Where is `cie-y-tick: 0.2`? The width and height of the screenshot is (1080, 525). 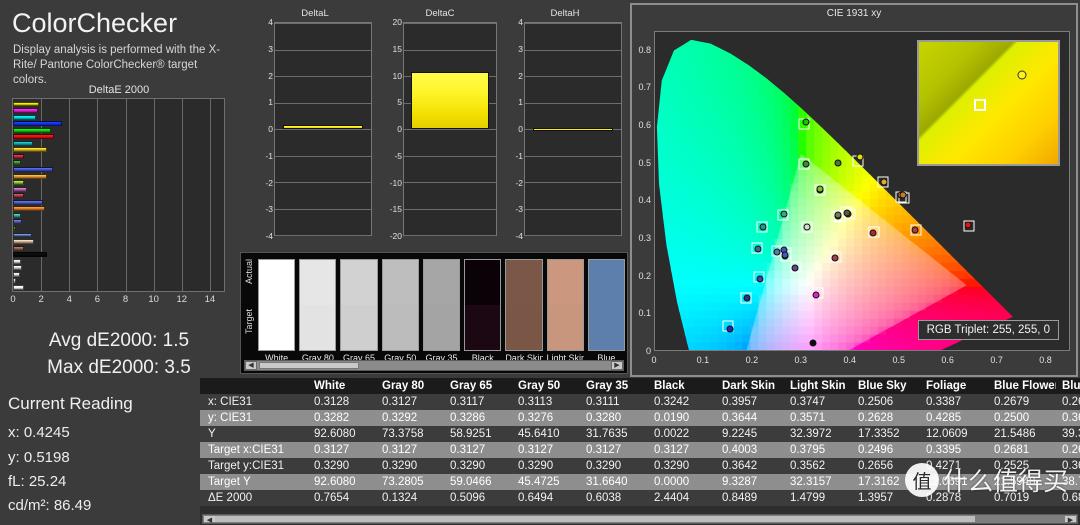
cie-y-tick: 0.2 is located at coordinates (644, 275).